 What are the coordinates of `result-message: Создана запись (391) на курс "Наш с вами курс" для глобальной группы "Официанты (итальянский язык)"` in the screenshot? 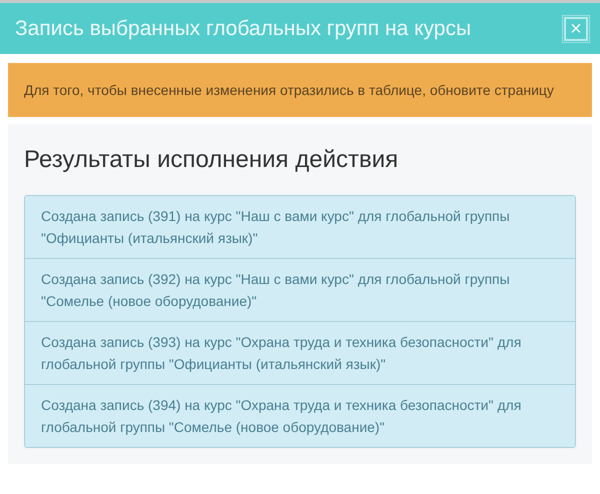 It's located at (300, 227).